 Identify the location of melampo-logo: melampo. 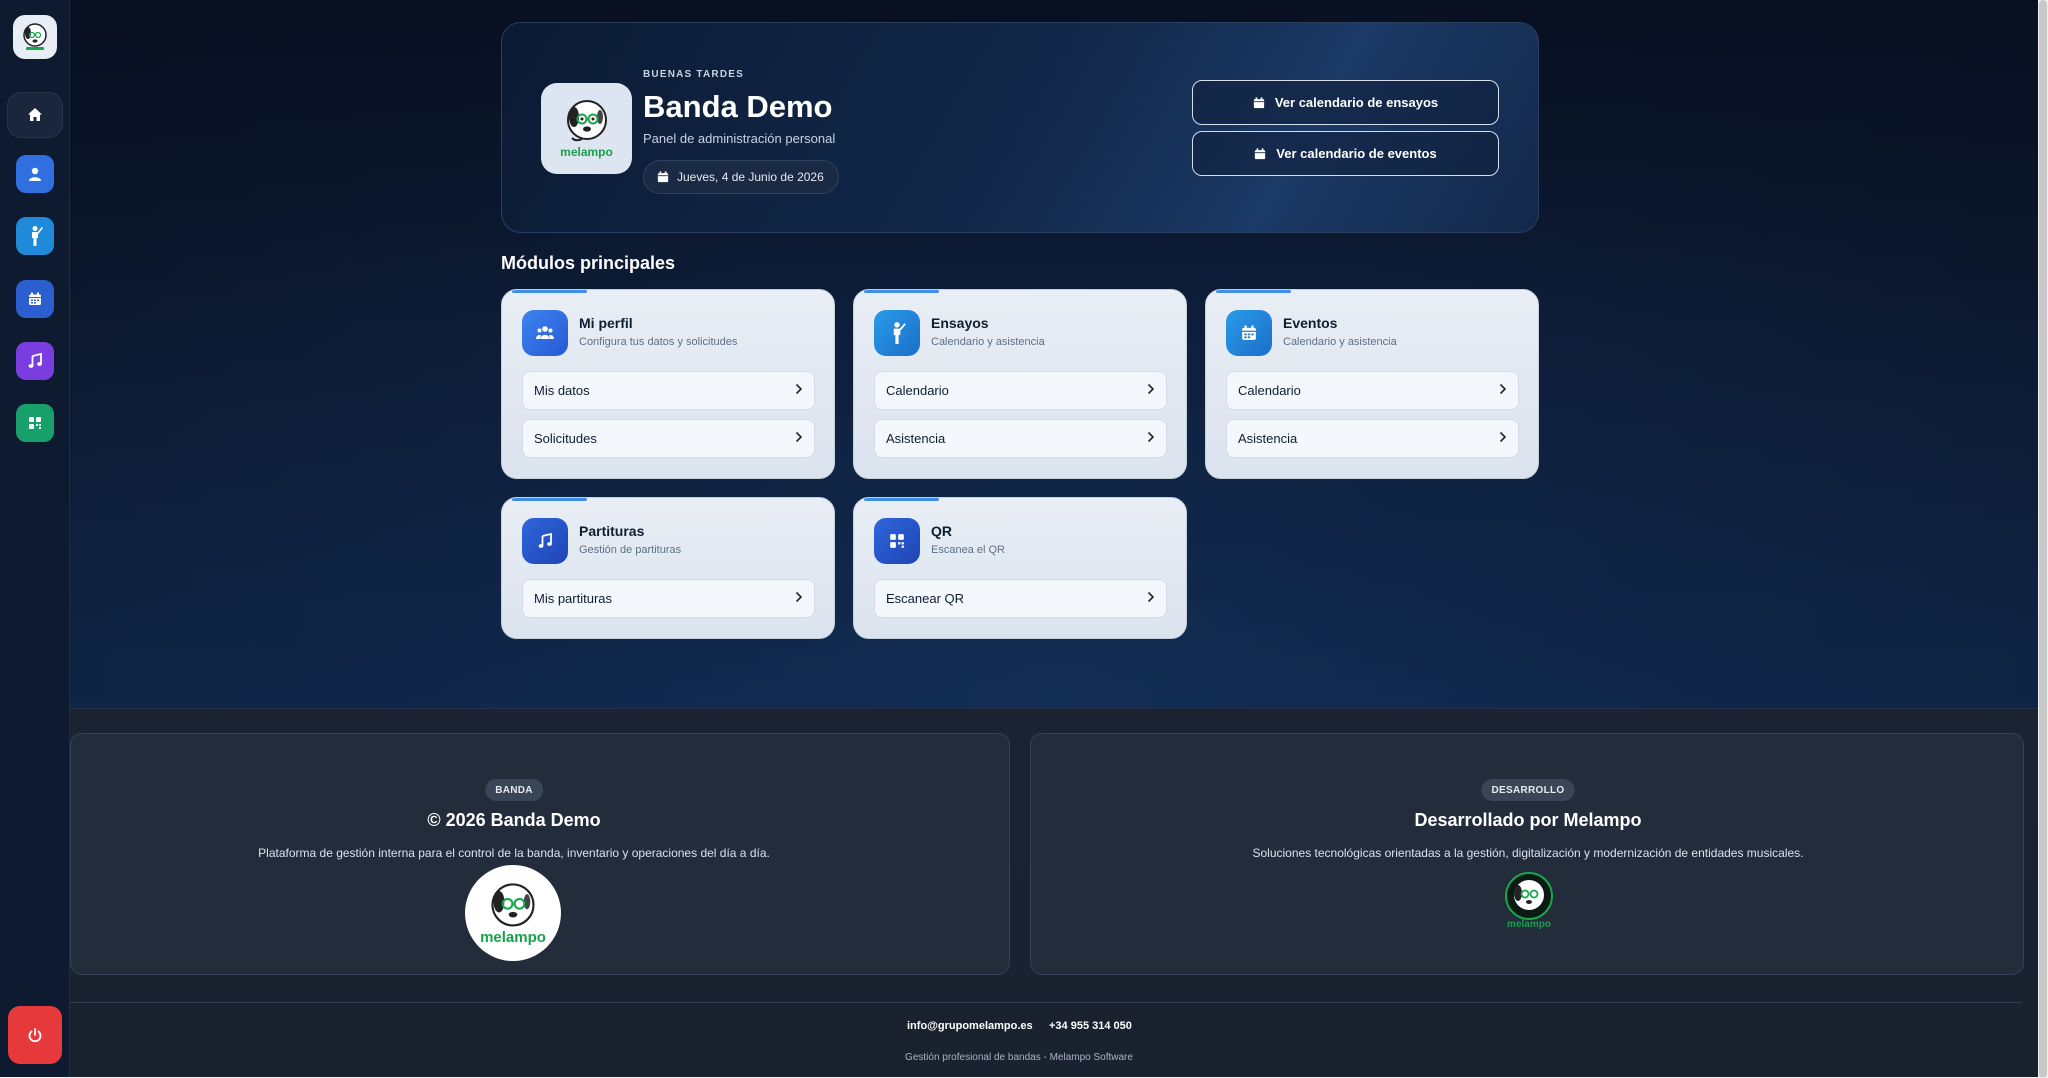
(1529, 905).